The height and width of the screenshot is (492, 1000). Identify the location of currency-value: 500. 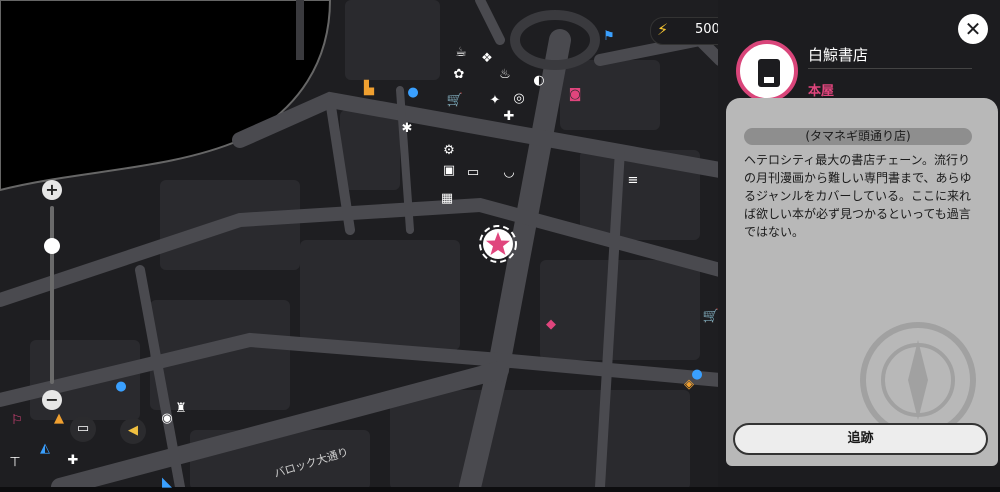
(707, 29).